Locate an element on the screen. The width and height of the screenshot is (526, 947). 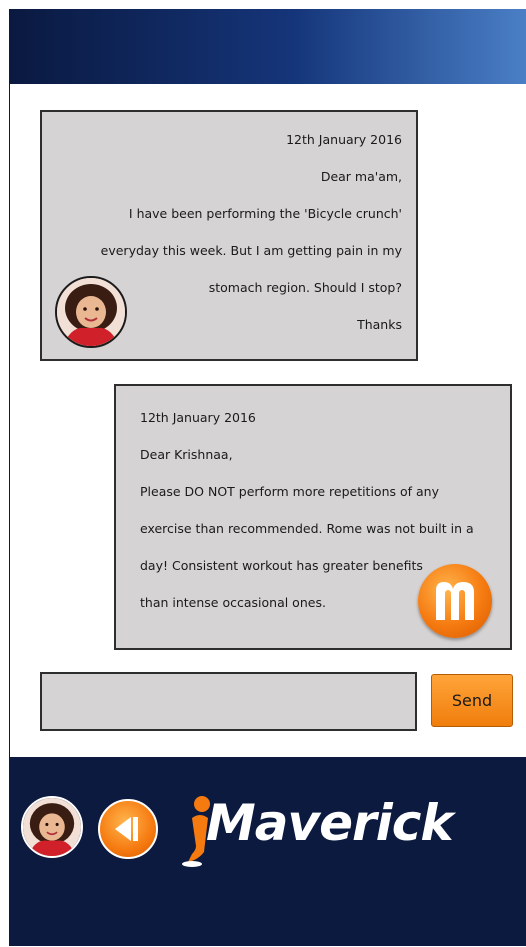
imaverick-logo: Maverick is located at coordinates (338, 830).